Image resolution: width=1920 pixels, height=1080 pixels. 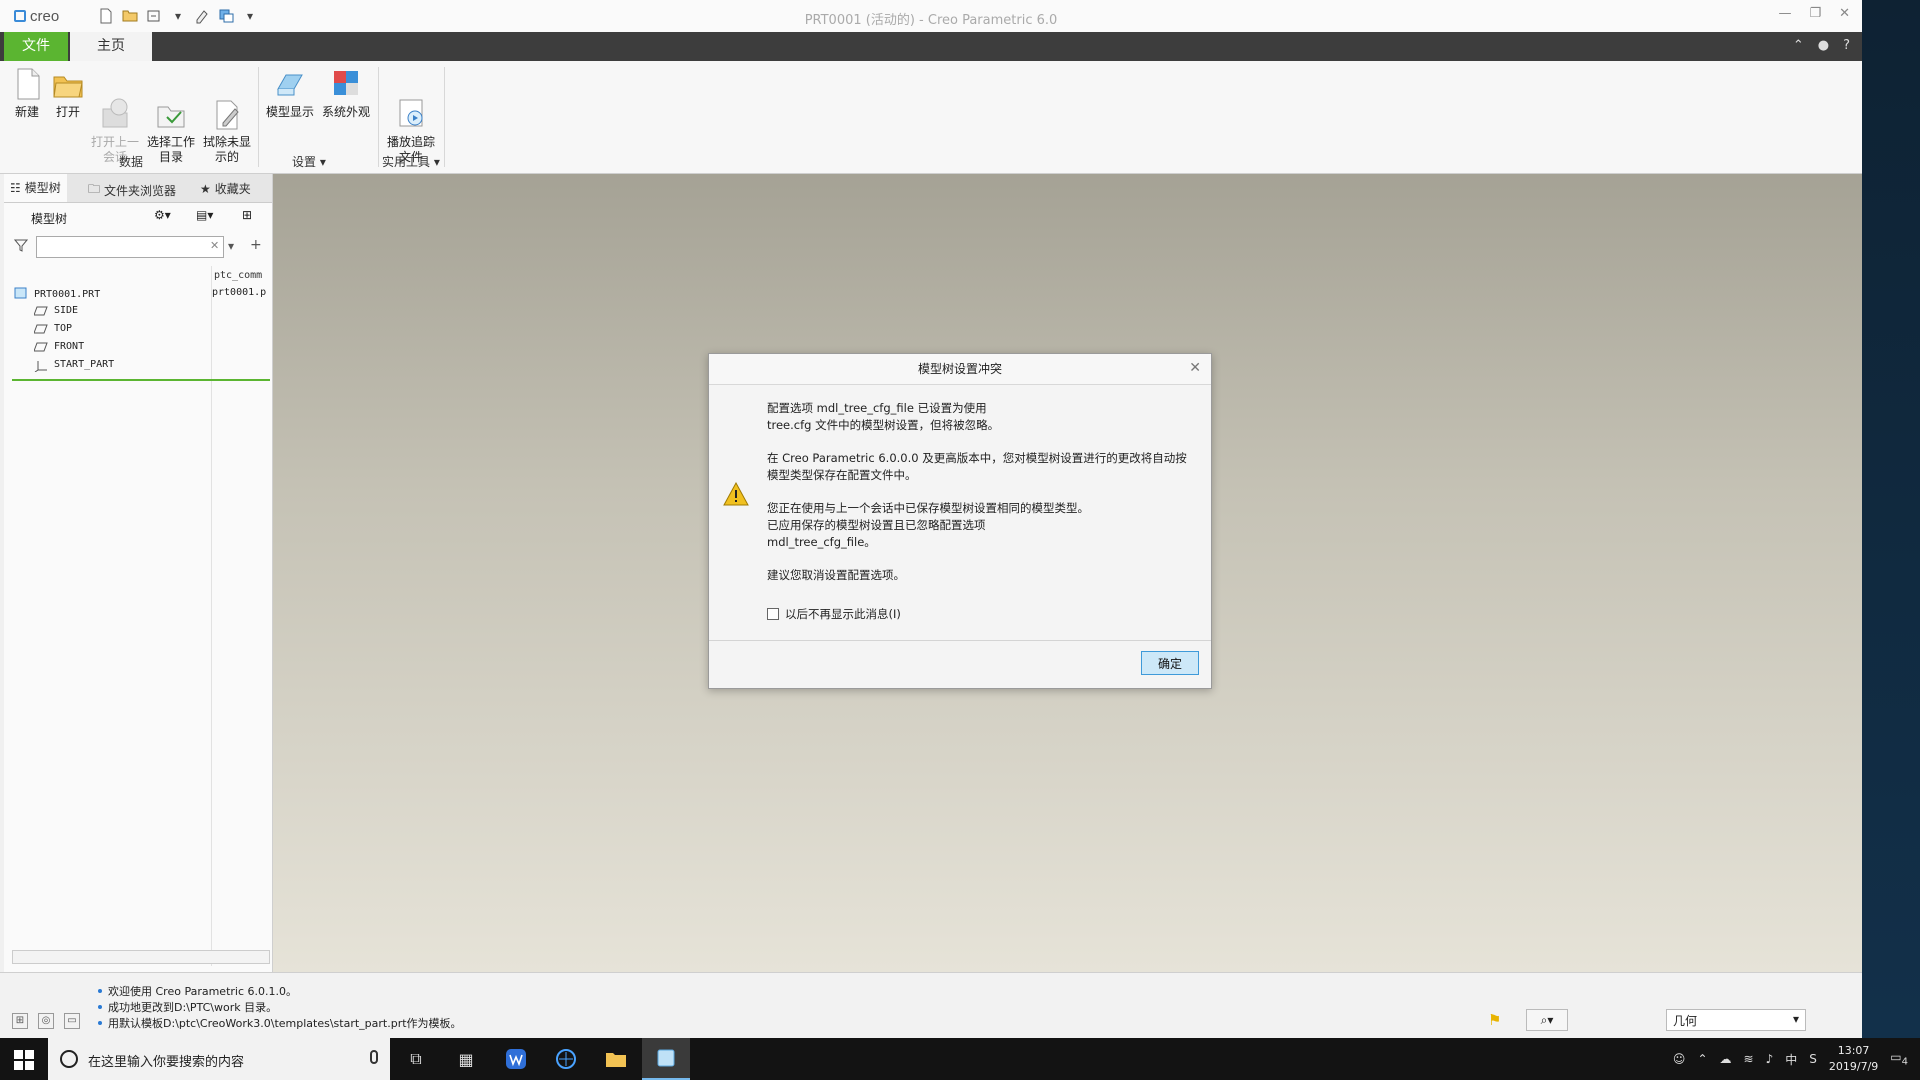 I want to click on show-hidden-icons-icon: ⌃, so click(x=1702, y=1059).